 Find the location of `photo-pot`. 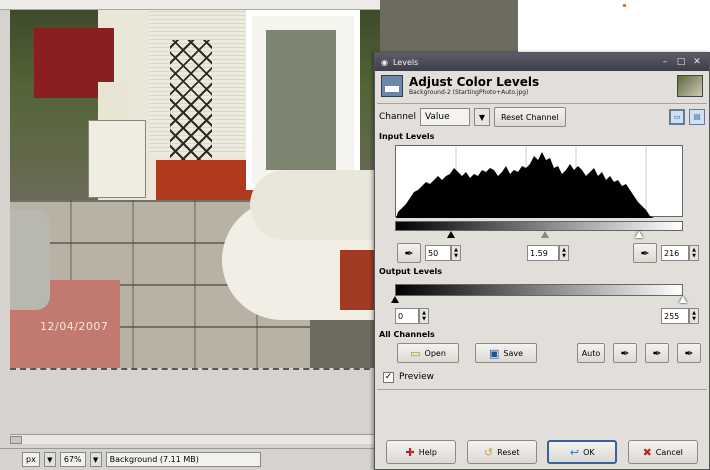

photo-pot is located at coordinates (113, 100).